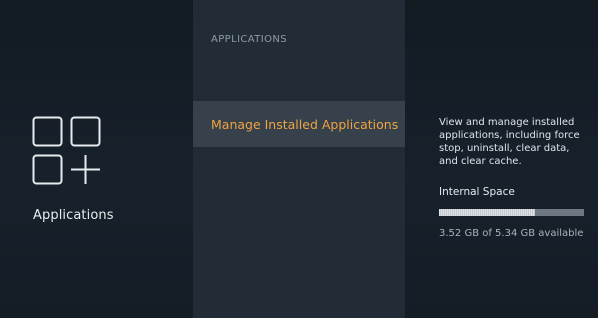 The height and width of the screenshot is (318, 598). What do you see at coordinates (299, 124) in the screenshot?
I see `manage-installed-applications-item: Manage Installed Applications` at bounding box center [299, 124].